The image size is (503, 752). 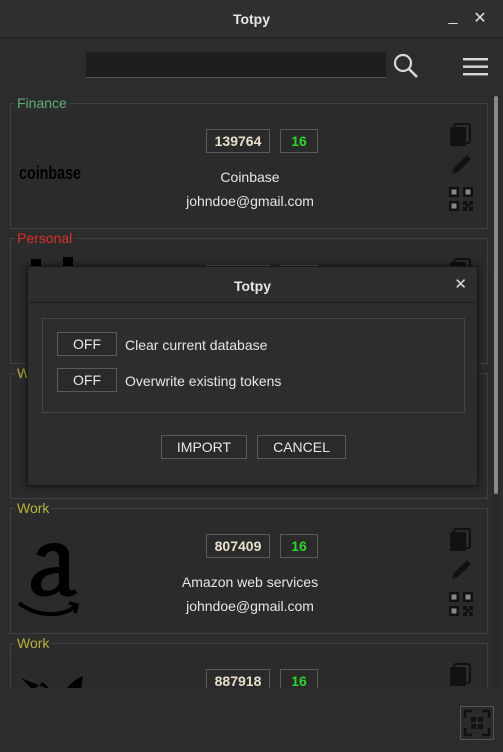 I want to click on bottom-bar, so click(x=251, y=720).